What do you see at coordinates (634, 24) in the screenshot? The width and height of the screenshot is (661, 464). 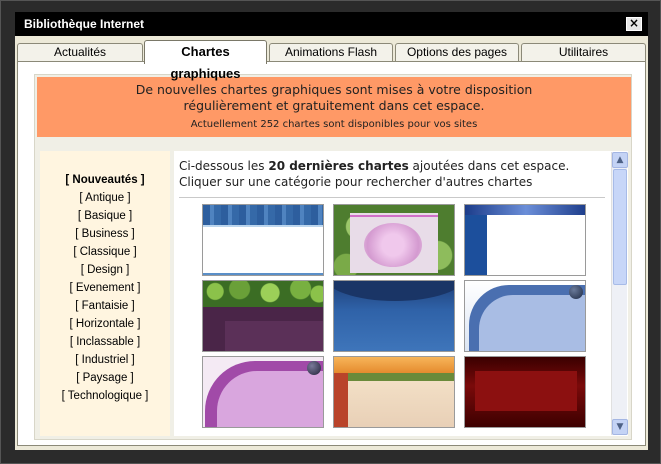 I see `close-icon: ×` at bounding box center [634, 24].